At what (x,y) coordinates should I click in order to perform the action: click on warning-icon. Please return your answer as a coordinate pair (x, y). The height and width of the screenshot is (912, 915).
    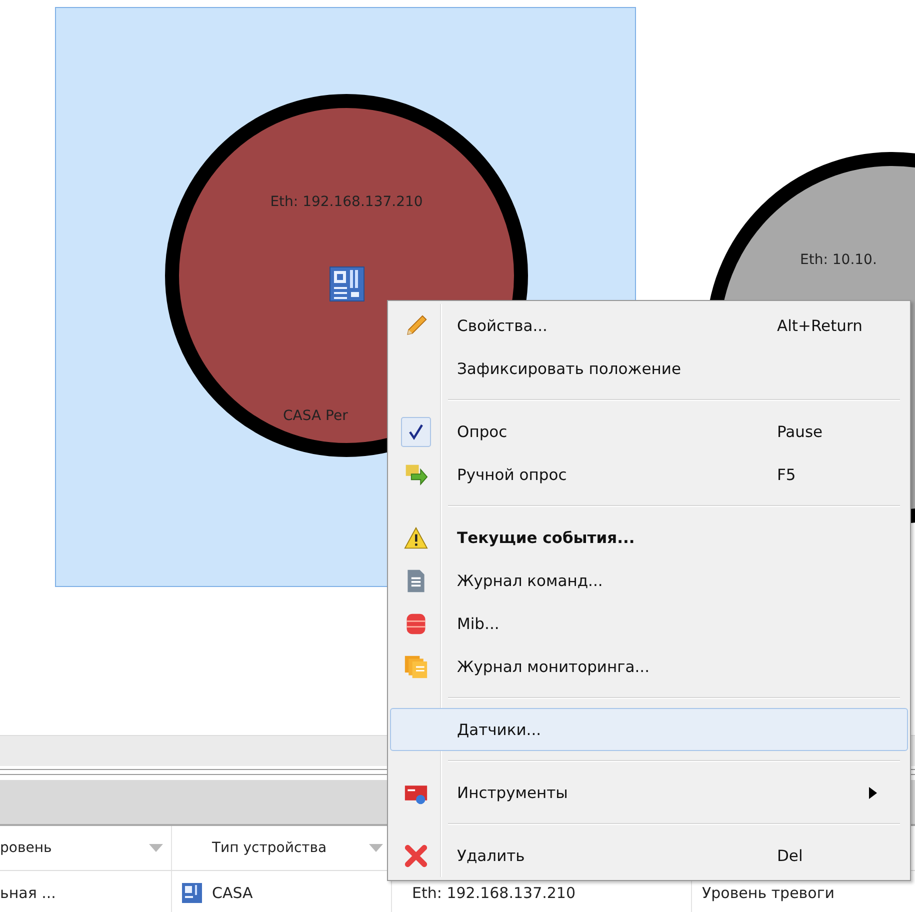
    Looking at the image, I should click on (416, 538).